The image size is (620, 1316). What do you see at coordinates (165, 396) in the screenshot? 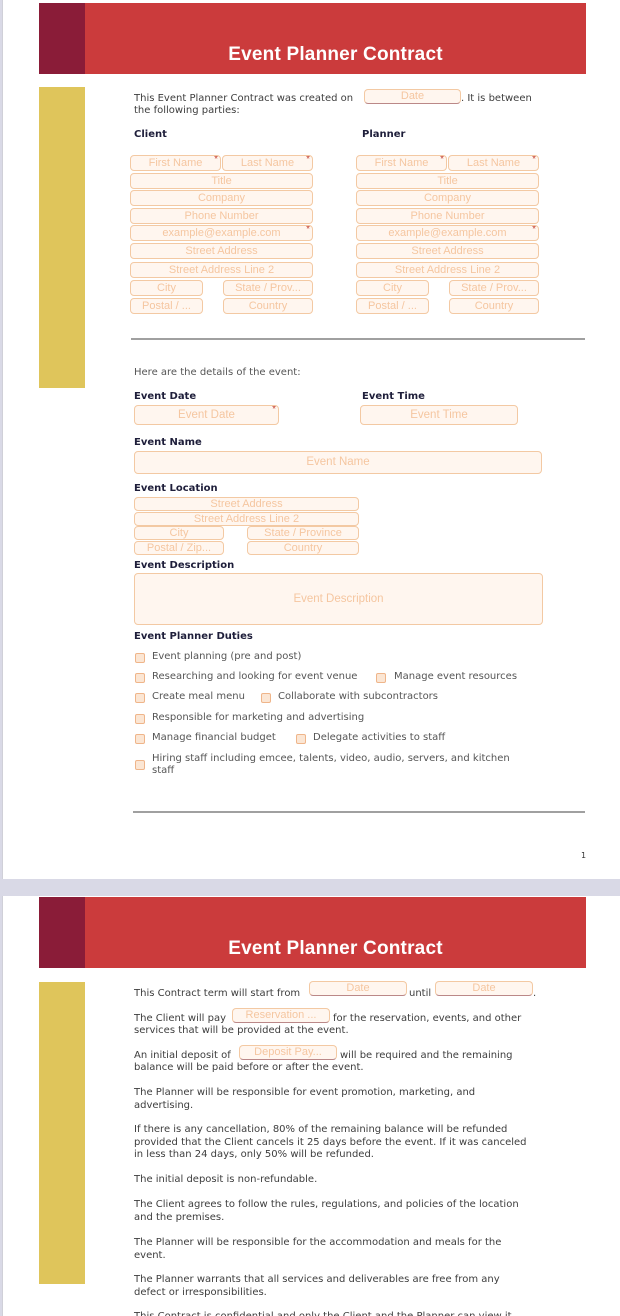
I see `event-date-label: Event Date` at bounding box center [165, 396].